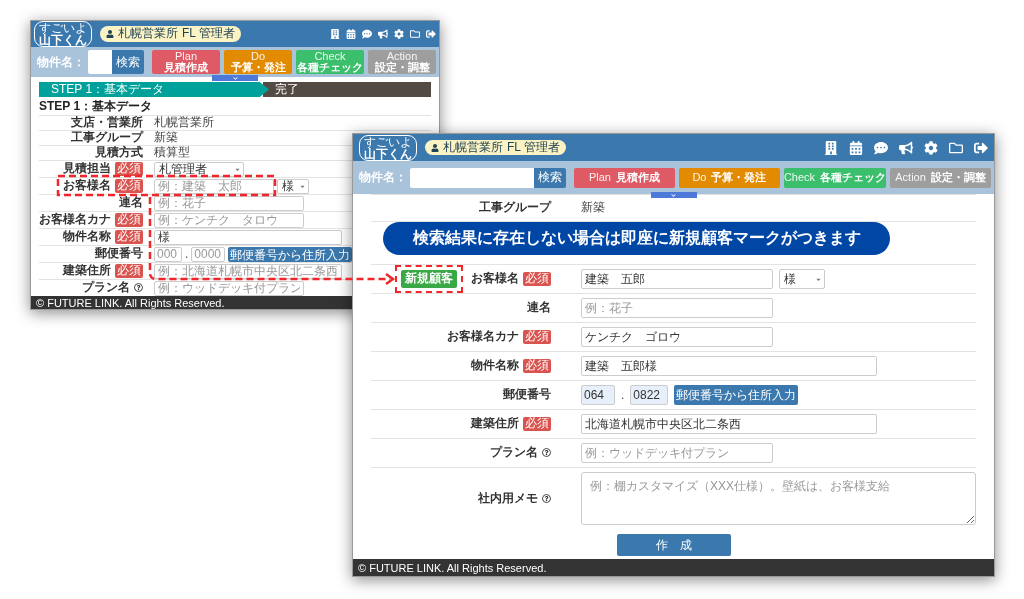 This screenshot has width=1024, height=599. Describe the element at coordinates (729, 424) in the screenshot. I see `input-field: 北海道札幌市中央区北二条西` at that location.